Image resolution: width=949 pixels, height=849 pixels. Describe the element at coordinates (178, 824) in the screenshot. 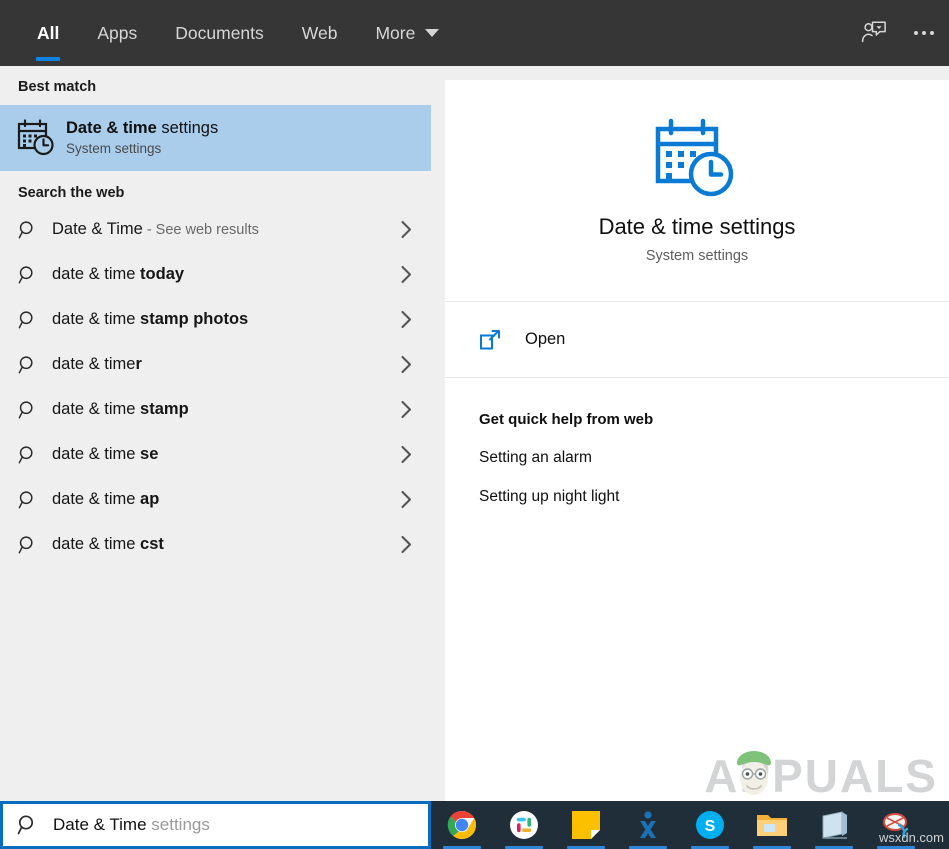

I see `search-ghost-text: settings` at that location.